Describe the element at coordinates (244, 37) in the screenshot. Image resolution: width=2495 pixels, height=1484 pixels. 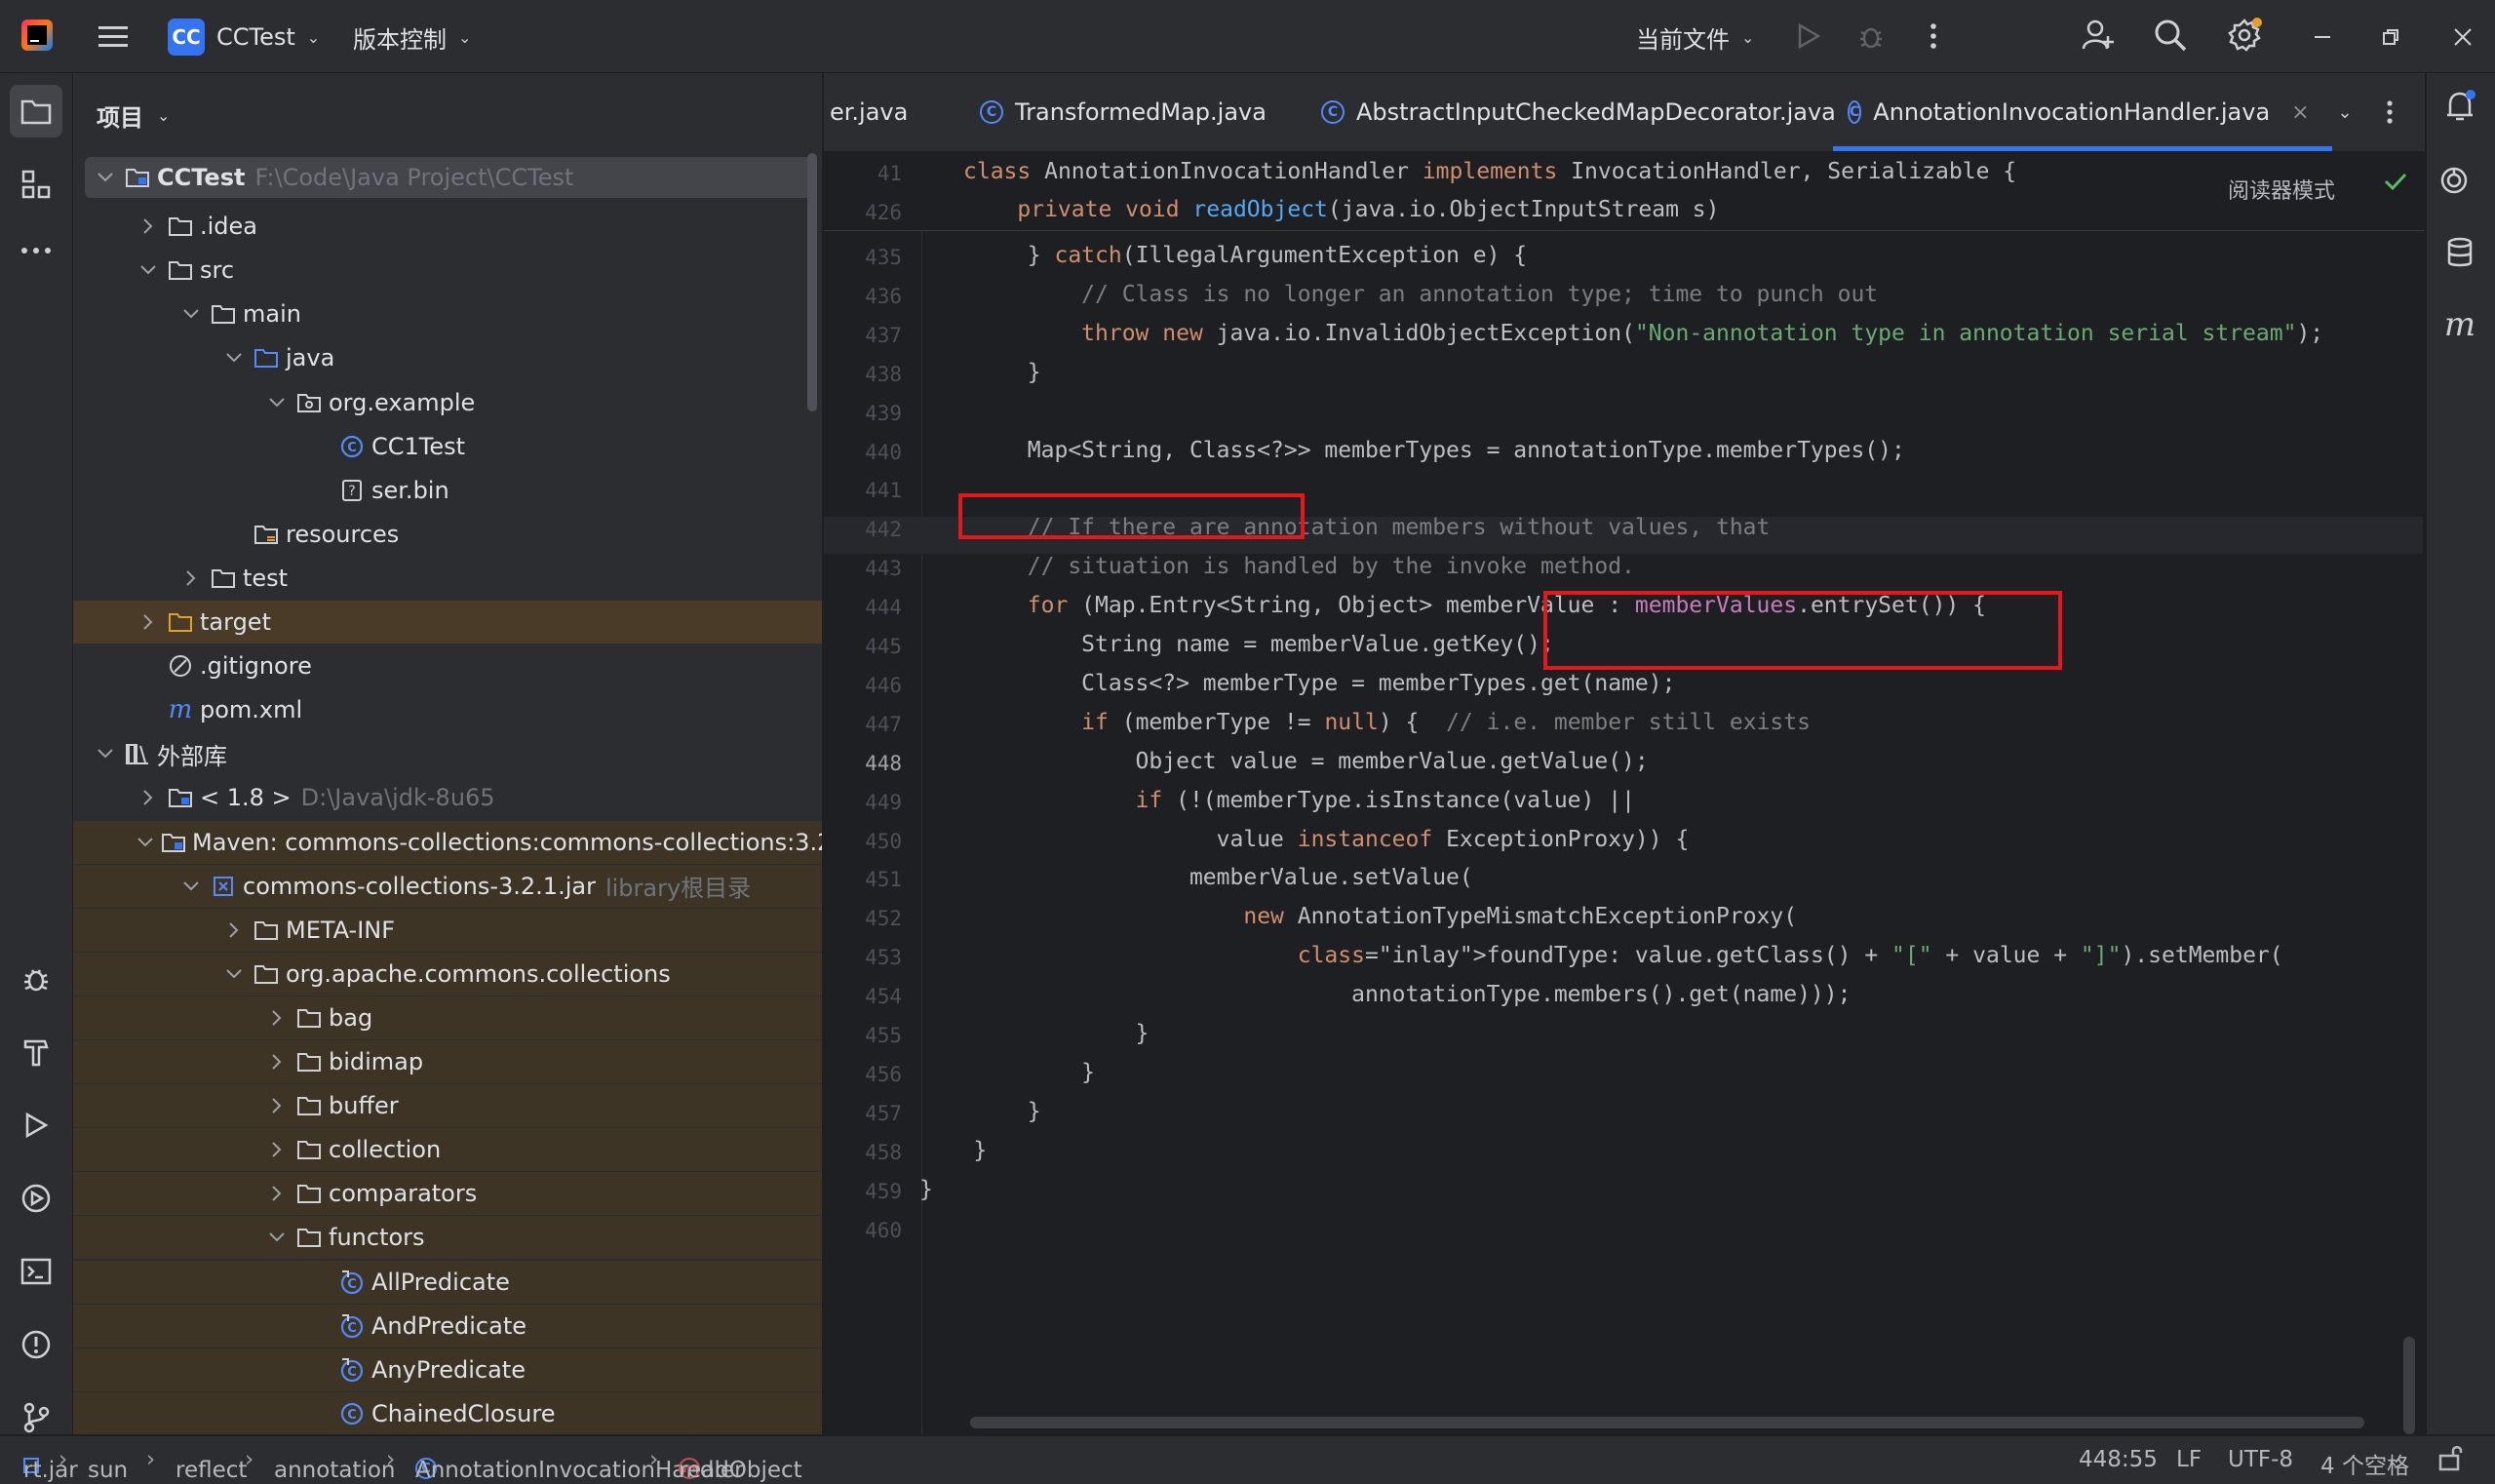
I see `project-selector: CC CCTest ⌄` at that location.